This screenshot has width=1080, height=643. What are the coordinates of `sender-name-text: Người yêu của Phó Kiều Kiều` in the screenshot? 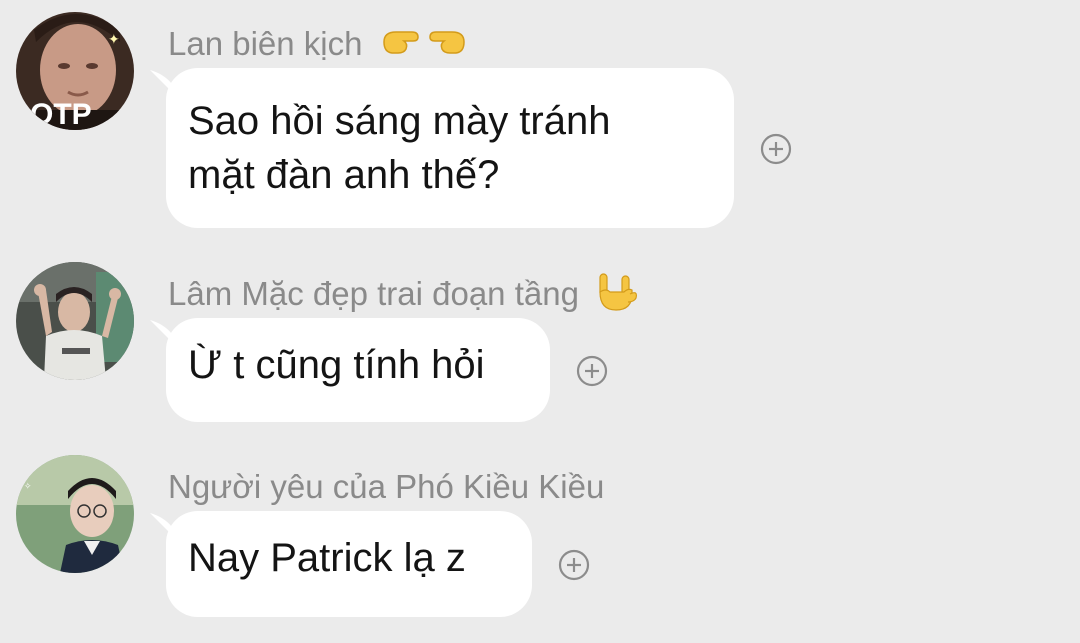 It's located at (386, 486).